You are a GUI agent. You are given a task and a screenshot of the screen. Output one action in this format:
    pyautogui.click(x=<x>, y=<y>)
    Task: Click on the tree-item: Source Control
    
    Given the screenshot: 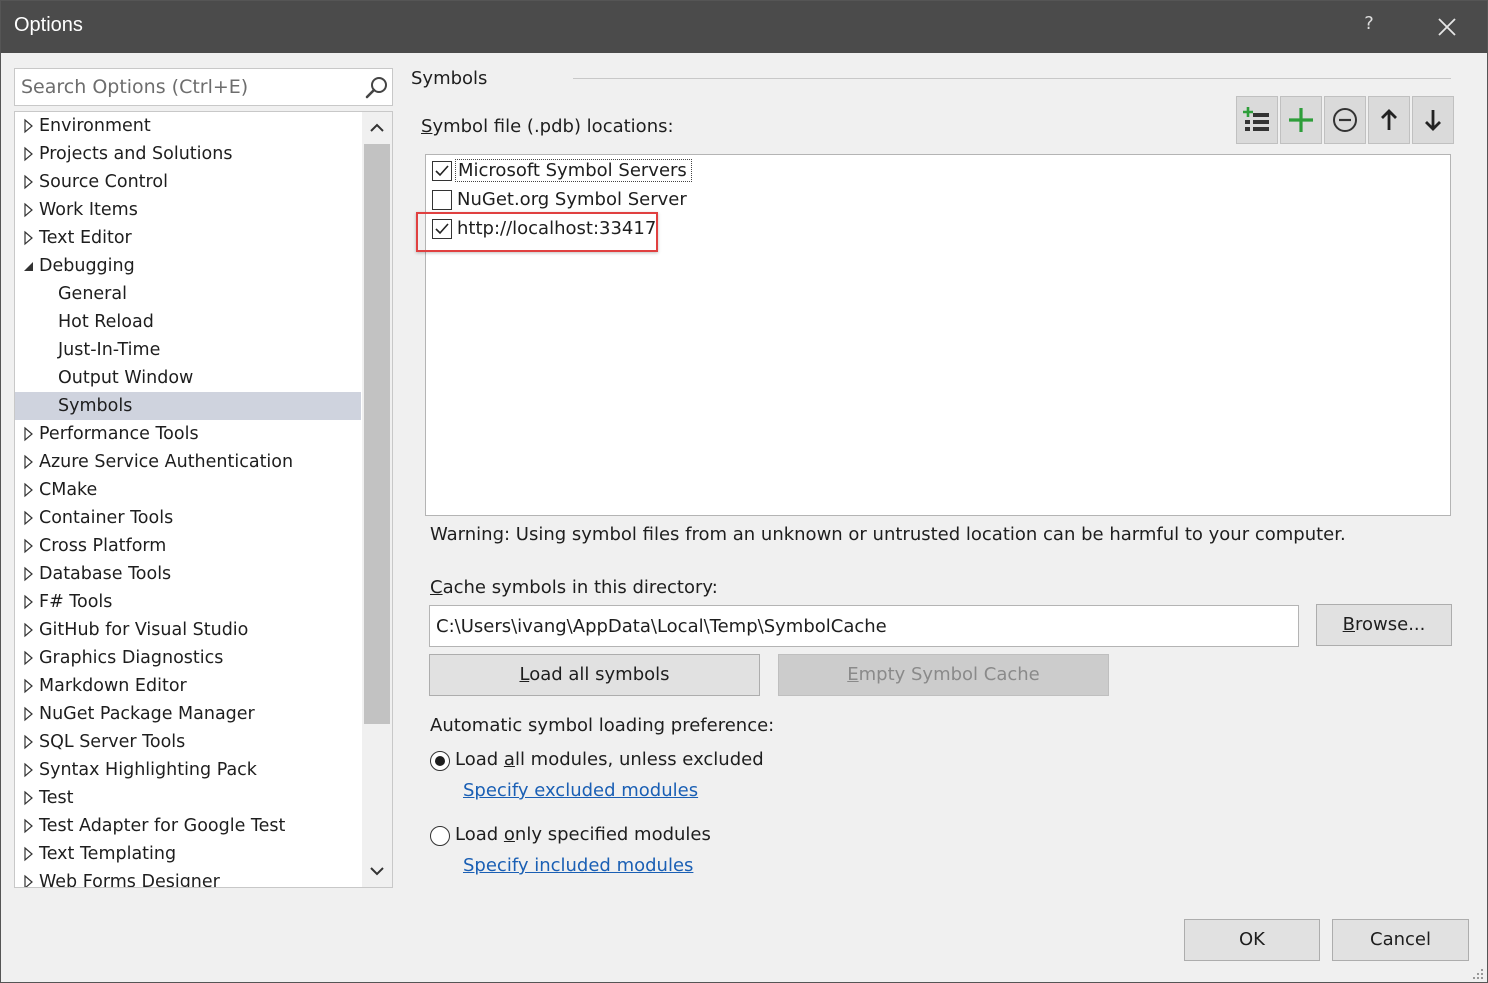 What is the action you would take?
    pyautogui.click(x=203, y=182)
    